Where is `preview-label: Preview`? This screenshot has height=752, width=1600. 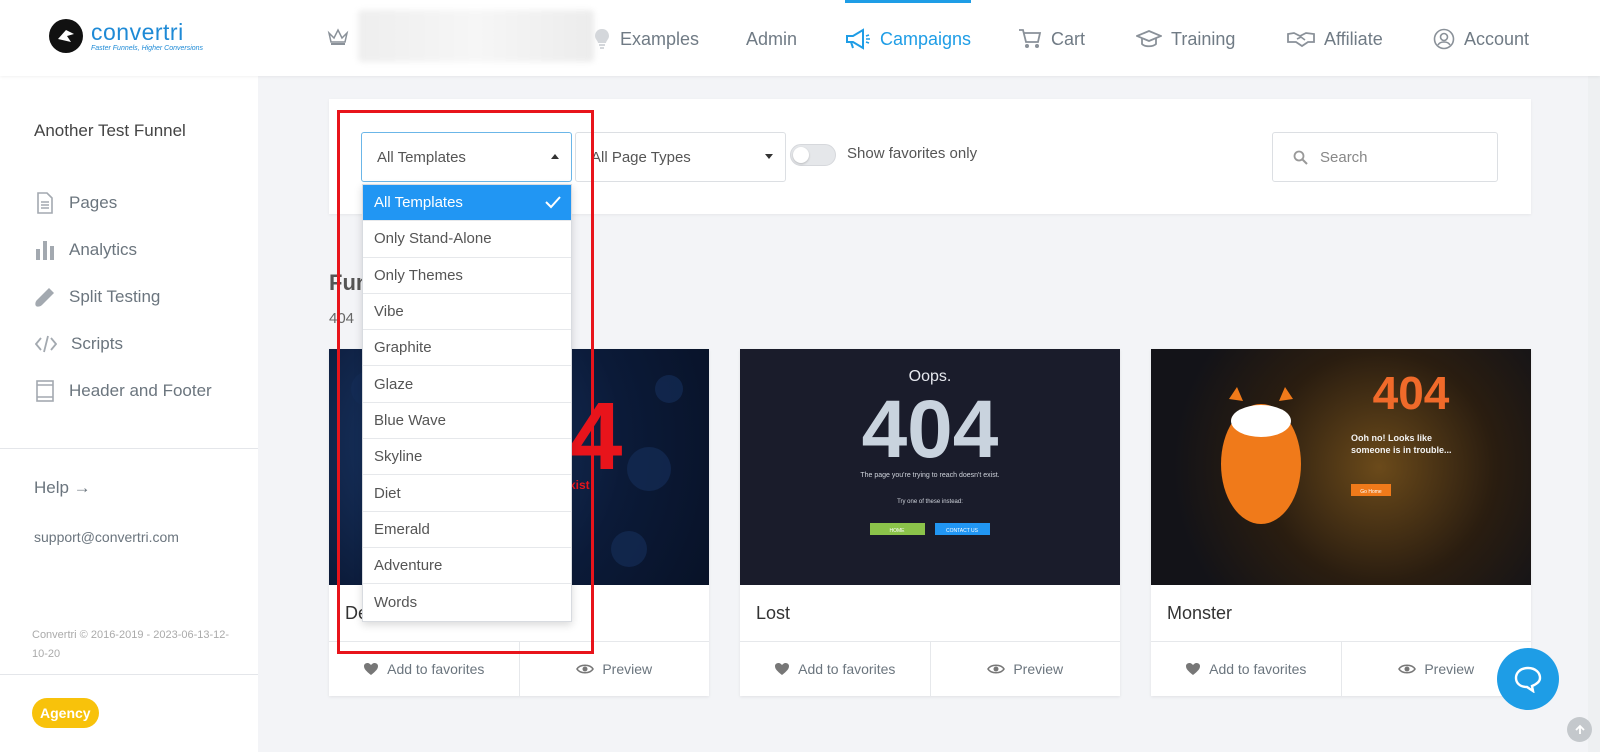
preview-label: Preview is located at coordinates (627, 669).